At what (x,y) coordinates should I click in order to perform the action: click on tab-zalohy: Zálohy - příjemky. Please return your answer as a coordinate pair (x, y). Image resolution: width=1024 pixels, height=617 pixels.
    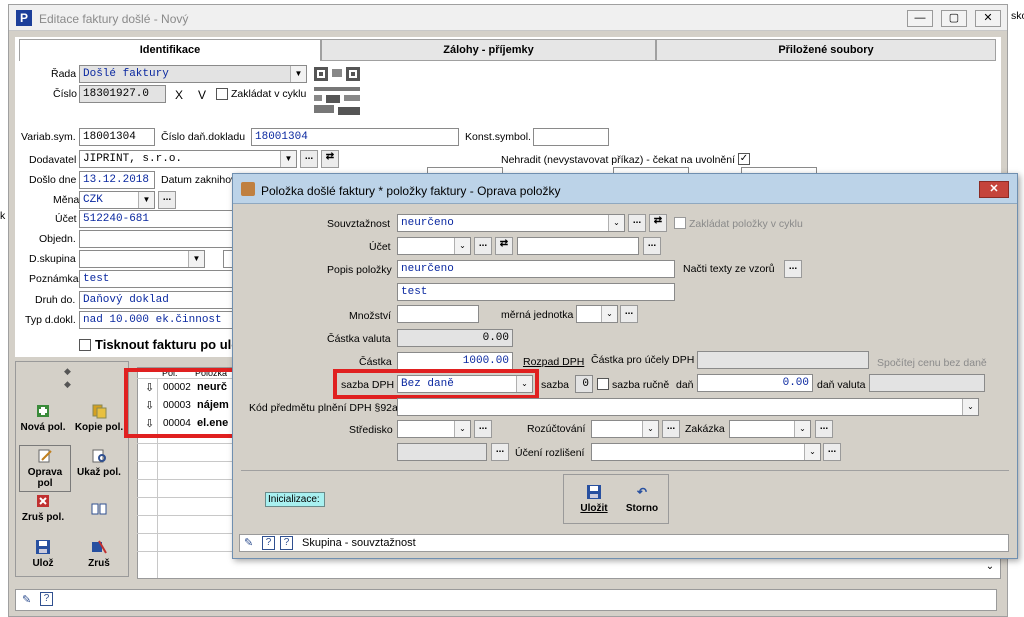
    Looking at the image, I should click on (488, 50).